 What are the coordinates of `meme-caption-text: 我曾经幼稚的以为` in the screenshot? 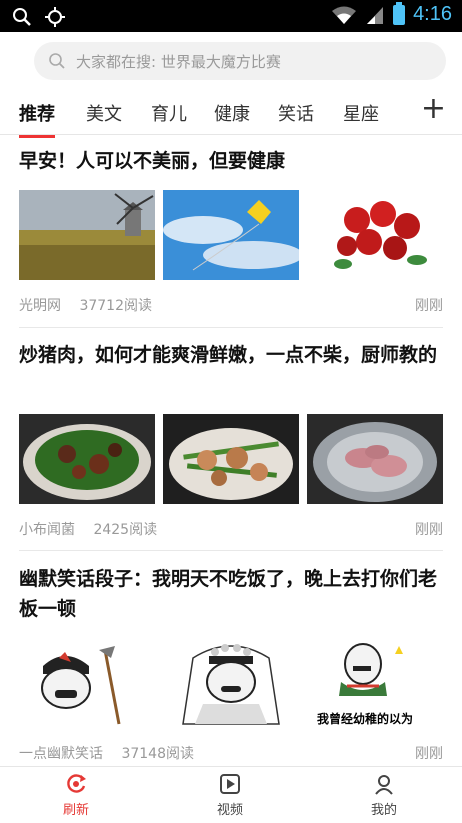 It's located at (365, 719).